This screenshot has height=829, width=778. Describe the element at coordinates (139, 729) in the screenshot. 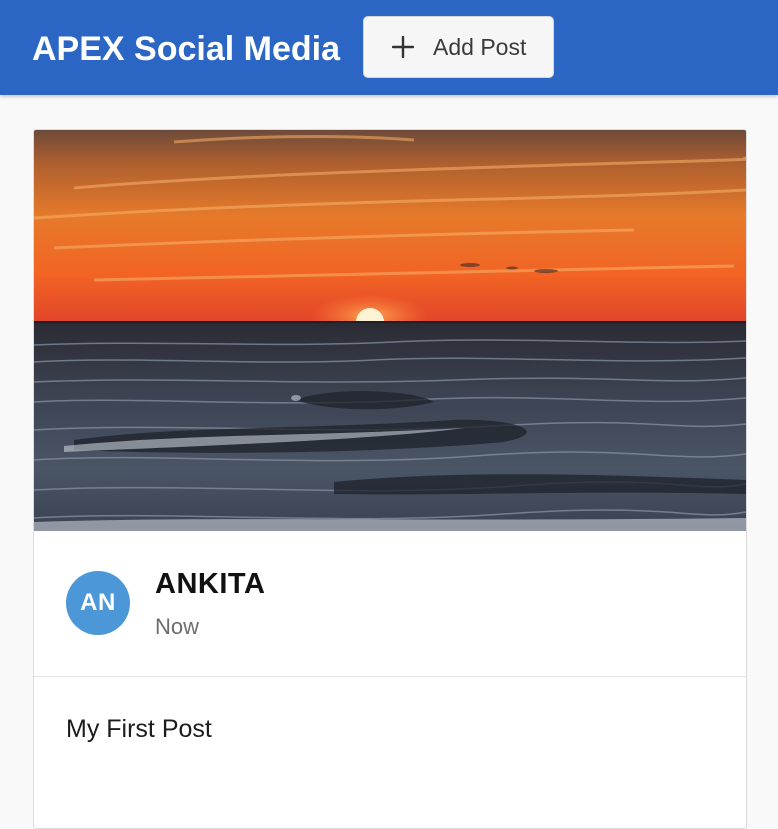

I see `post-text: My First Post` at that location.